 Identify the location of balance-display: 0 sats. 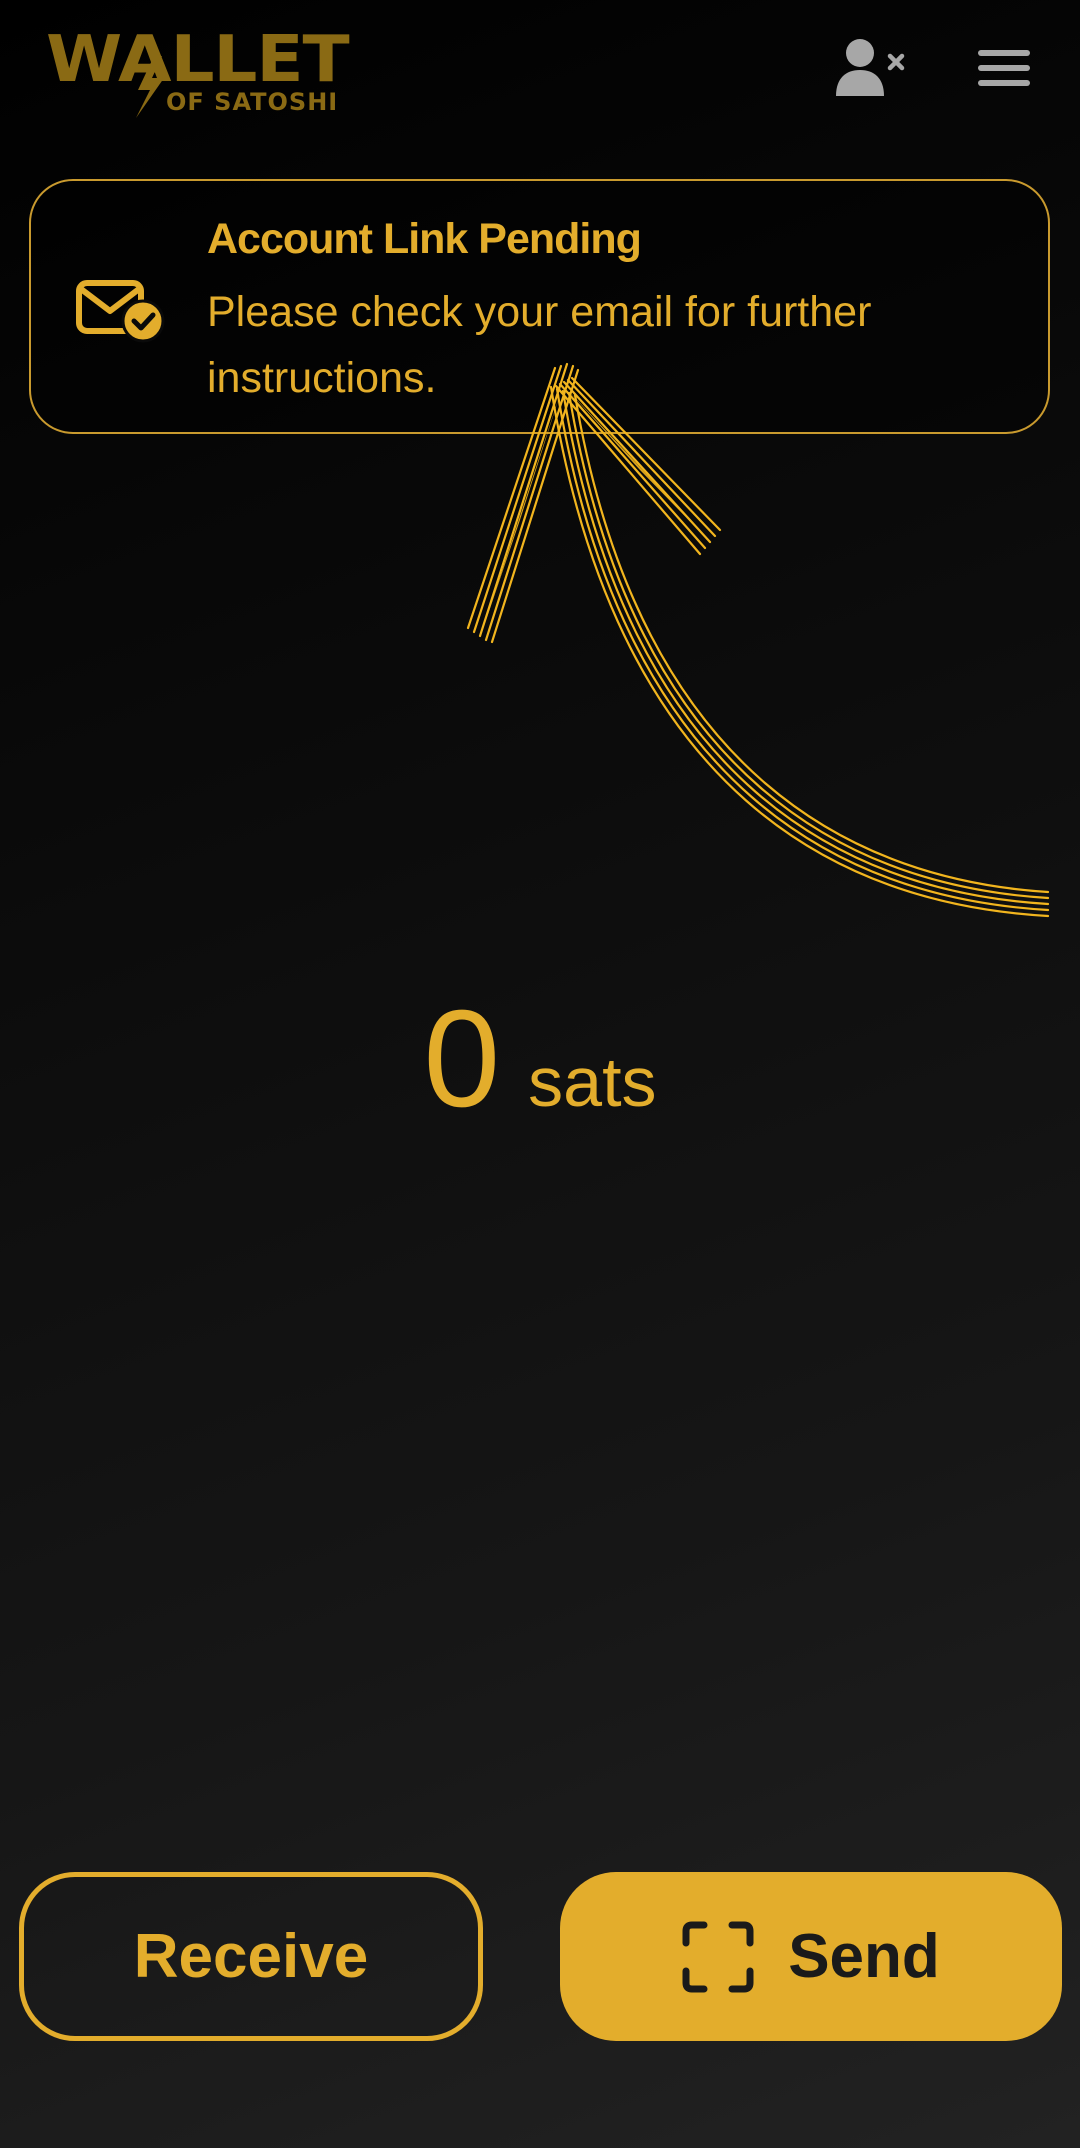
(540, 1059).